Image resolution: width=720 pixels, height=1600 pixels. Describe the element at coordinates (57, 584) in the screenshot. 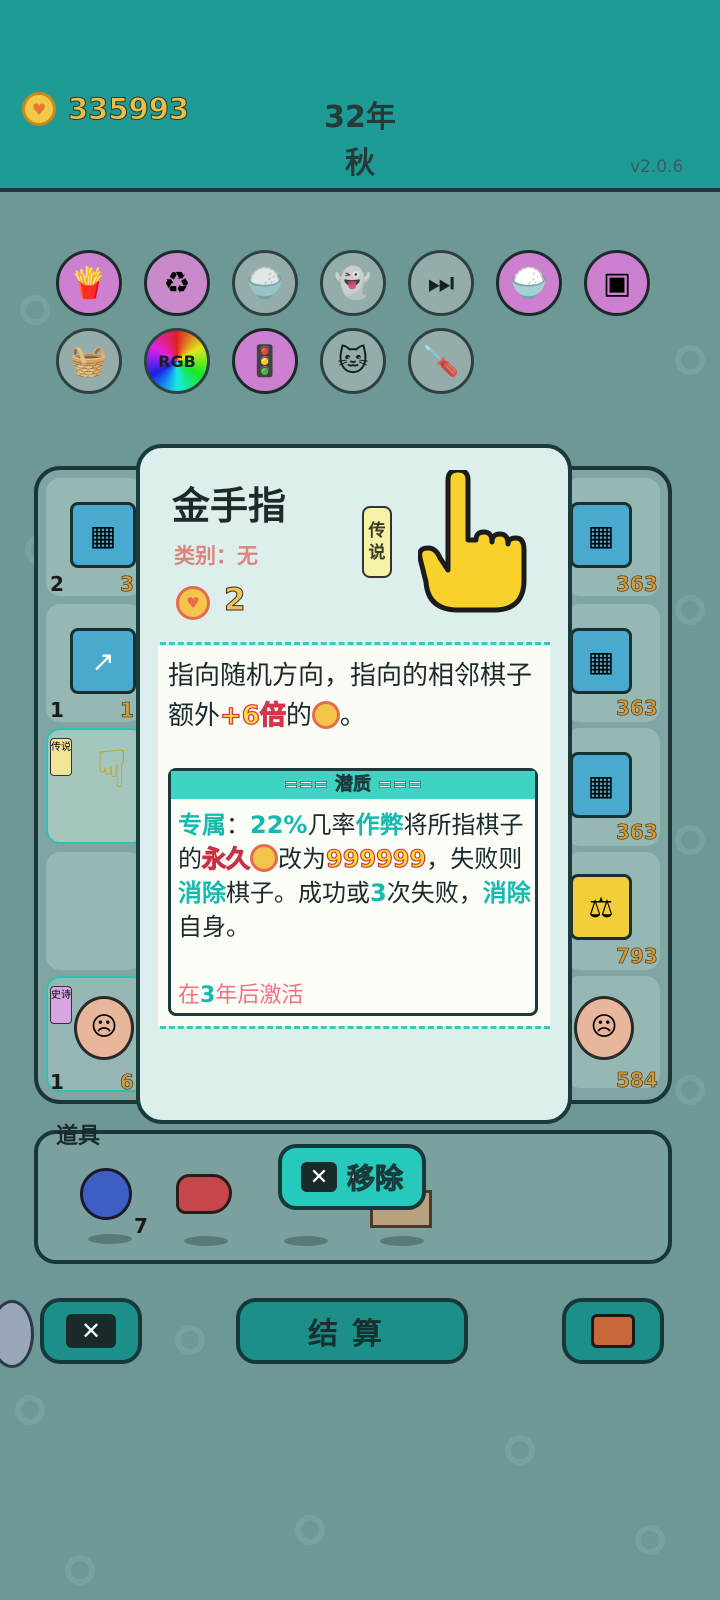

I see `cell-count: 2` at that location.